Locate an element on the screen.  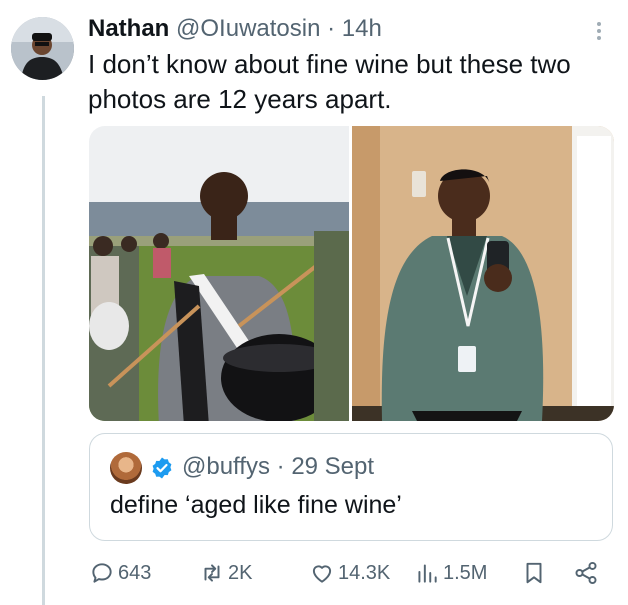
like-button: 14.3K is located at coordinates (349, 573).